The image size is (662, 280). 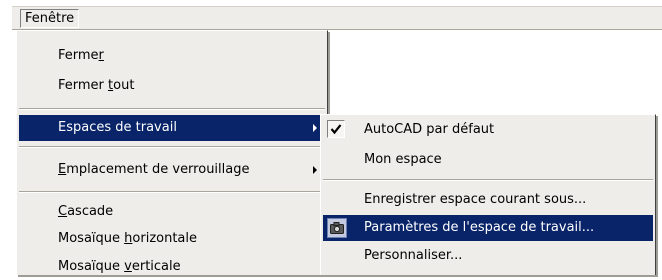 I want to click on submenu-item-autocad-label: AutoCAD par défaut, so click(x=429, y=129).